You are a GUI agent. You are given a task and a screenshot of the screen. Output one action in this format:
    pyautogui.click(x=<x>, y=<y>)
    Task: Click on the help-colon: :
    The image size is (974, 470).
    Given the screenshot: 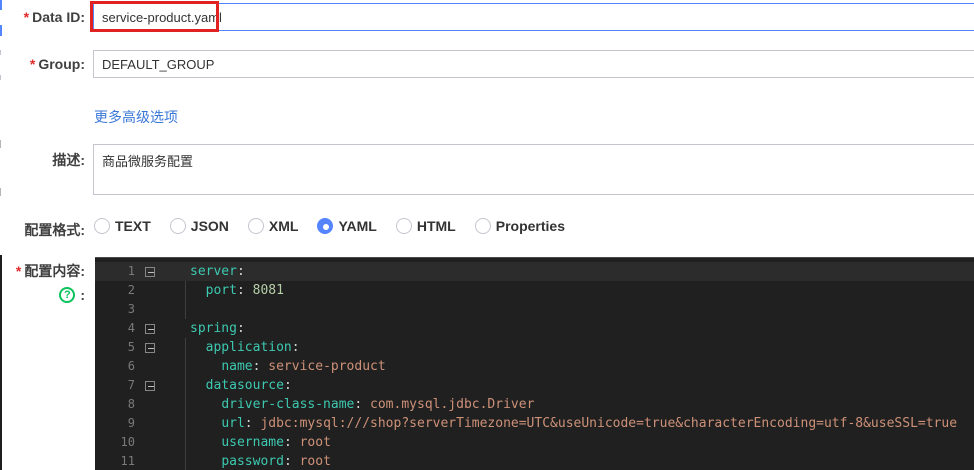 What is the action you would take?
    pyautogui.click(x=82, y=295)
    